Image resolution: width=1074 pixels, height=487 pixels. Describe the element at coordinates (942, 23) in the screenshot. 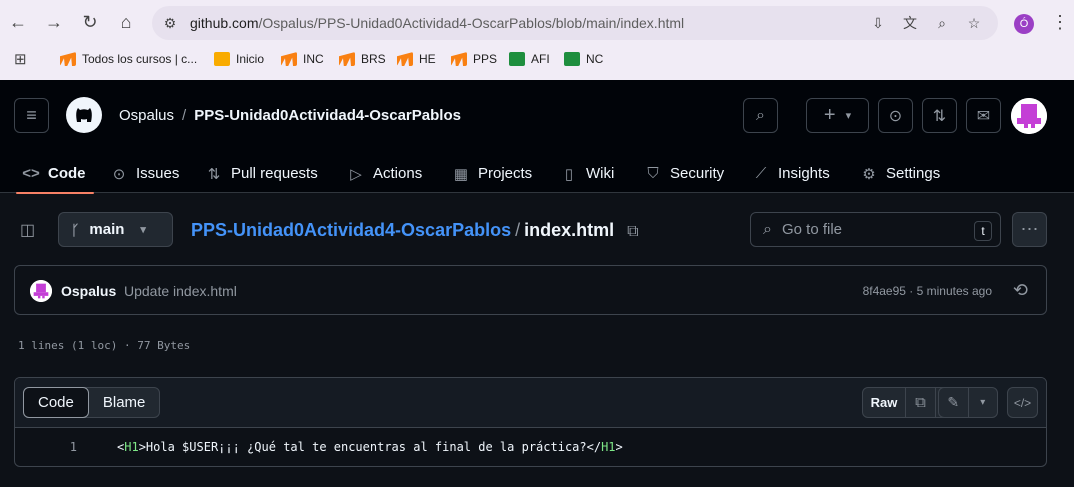

I see `zoom-icon: ⌕` at that location.